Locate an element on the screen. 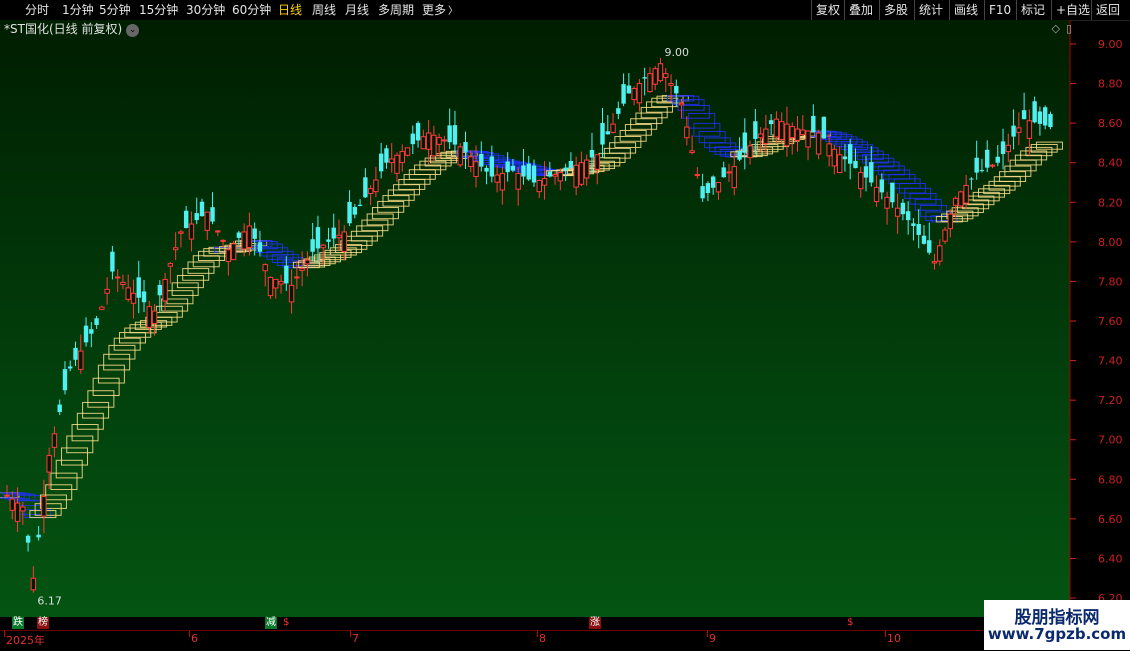 Image resolution: width=1130 pixels, height=651 pixels. back-button: 返回 is located at coordinates (1107, 10).